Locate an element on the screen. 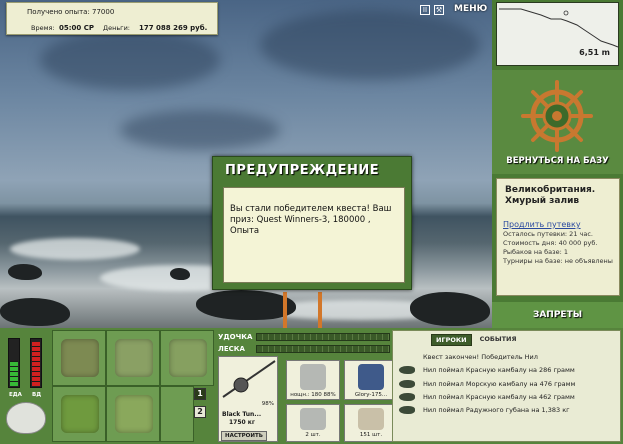 This screenshot has height=444, width=623. dialog-title: ПРЕДУПРЕЖДЕНИЕ is located at coordinates (302, 170).